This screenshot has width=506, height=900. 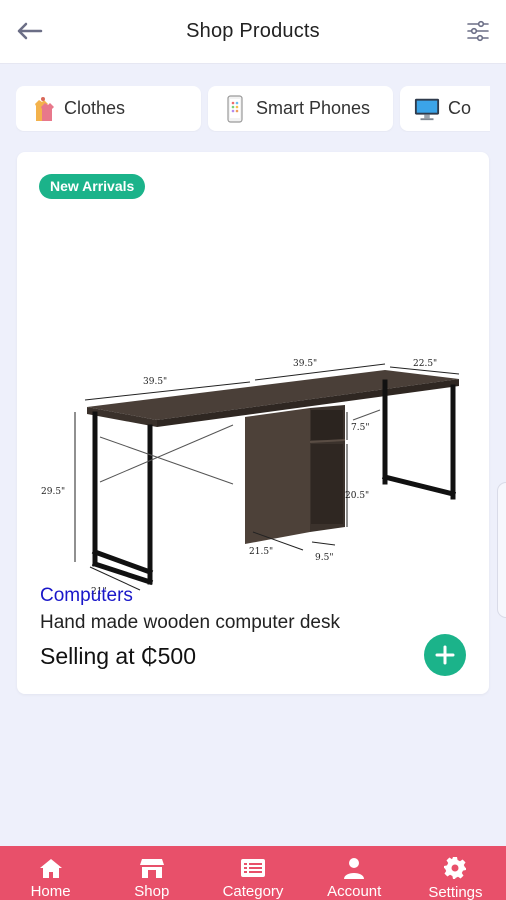 What do you see at coordinates (95, 108) in the screenshot?
I see `category-chip-label: Clothes` at bounding box center [95, 108].